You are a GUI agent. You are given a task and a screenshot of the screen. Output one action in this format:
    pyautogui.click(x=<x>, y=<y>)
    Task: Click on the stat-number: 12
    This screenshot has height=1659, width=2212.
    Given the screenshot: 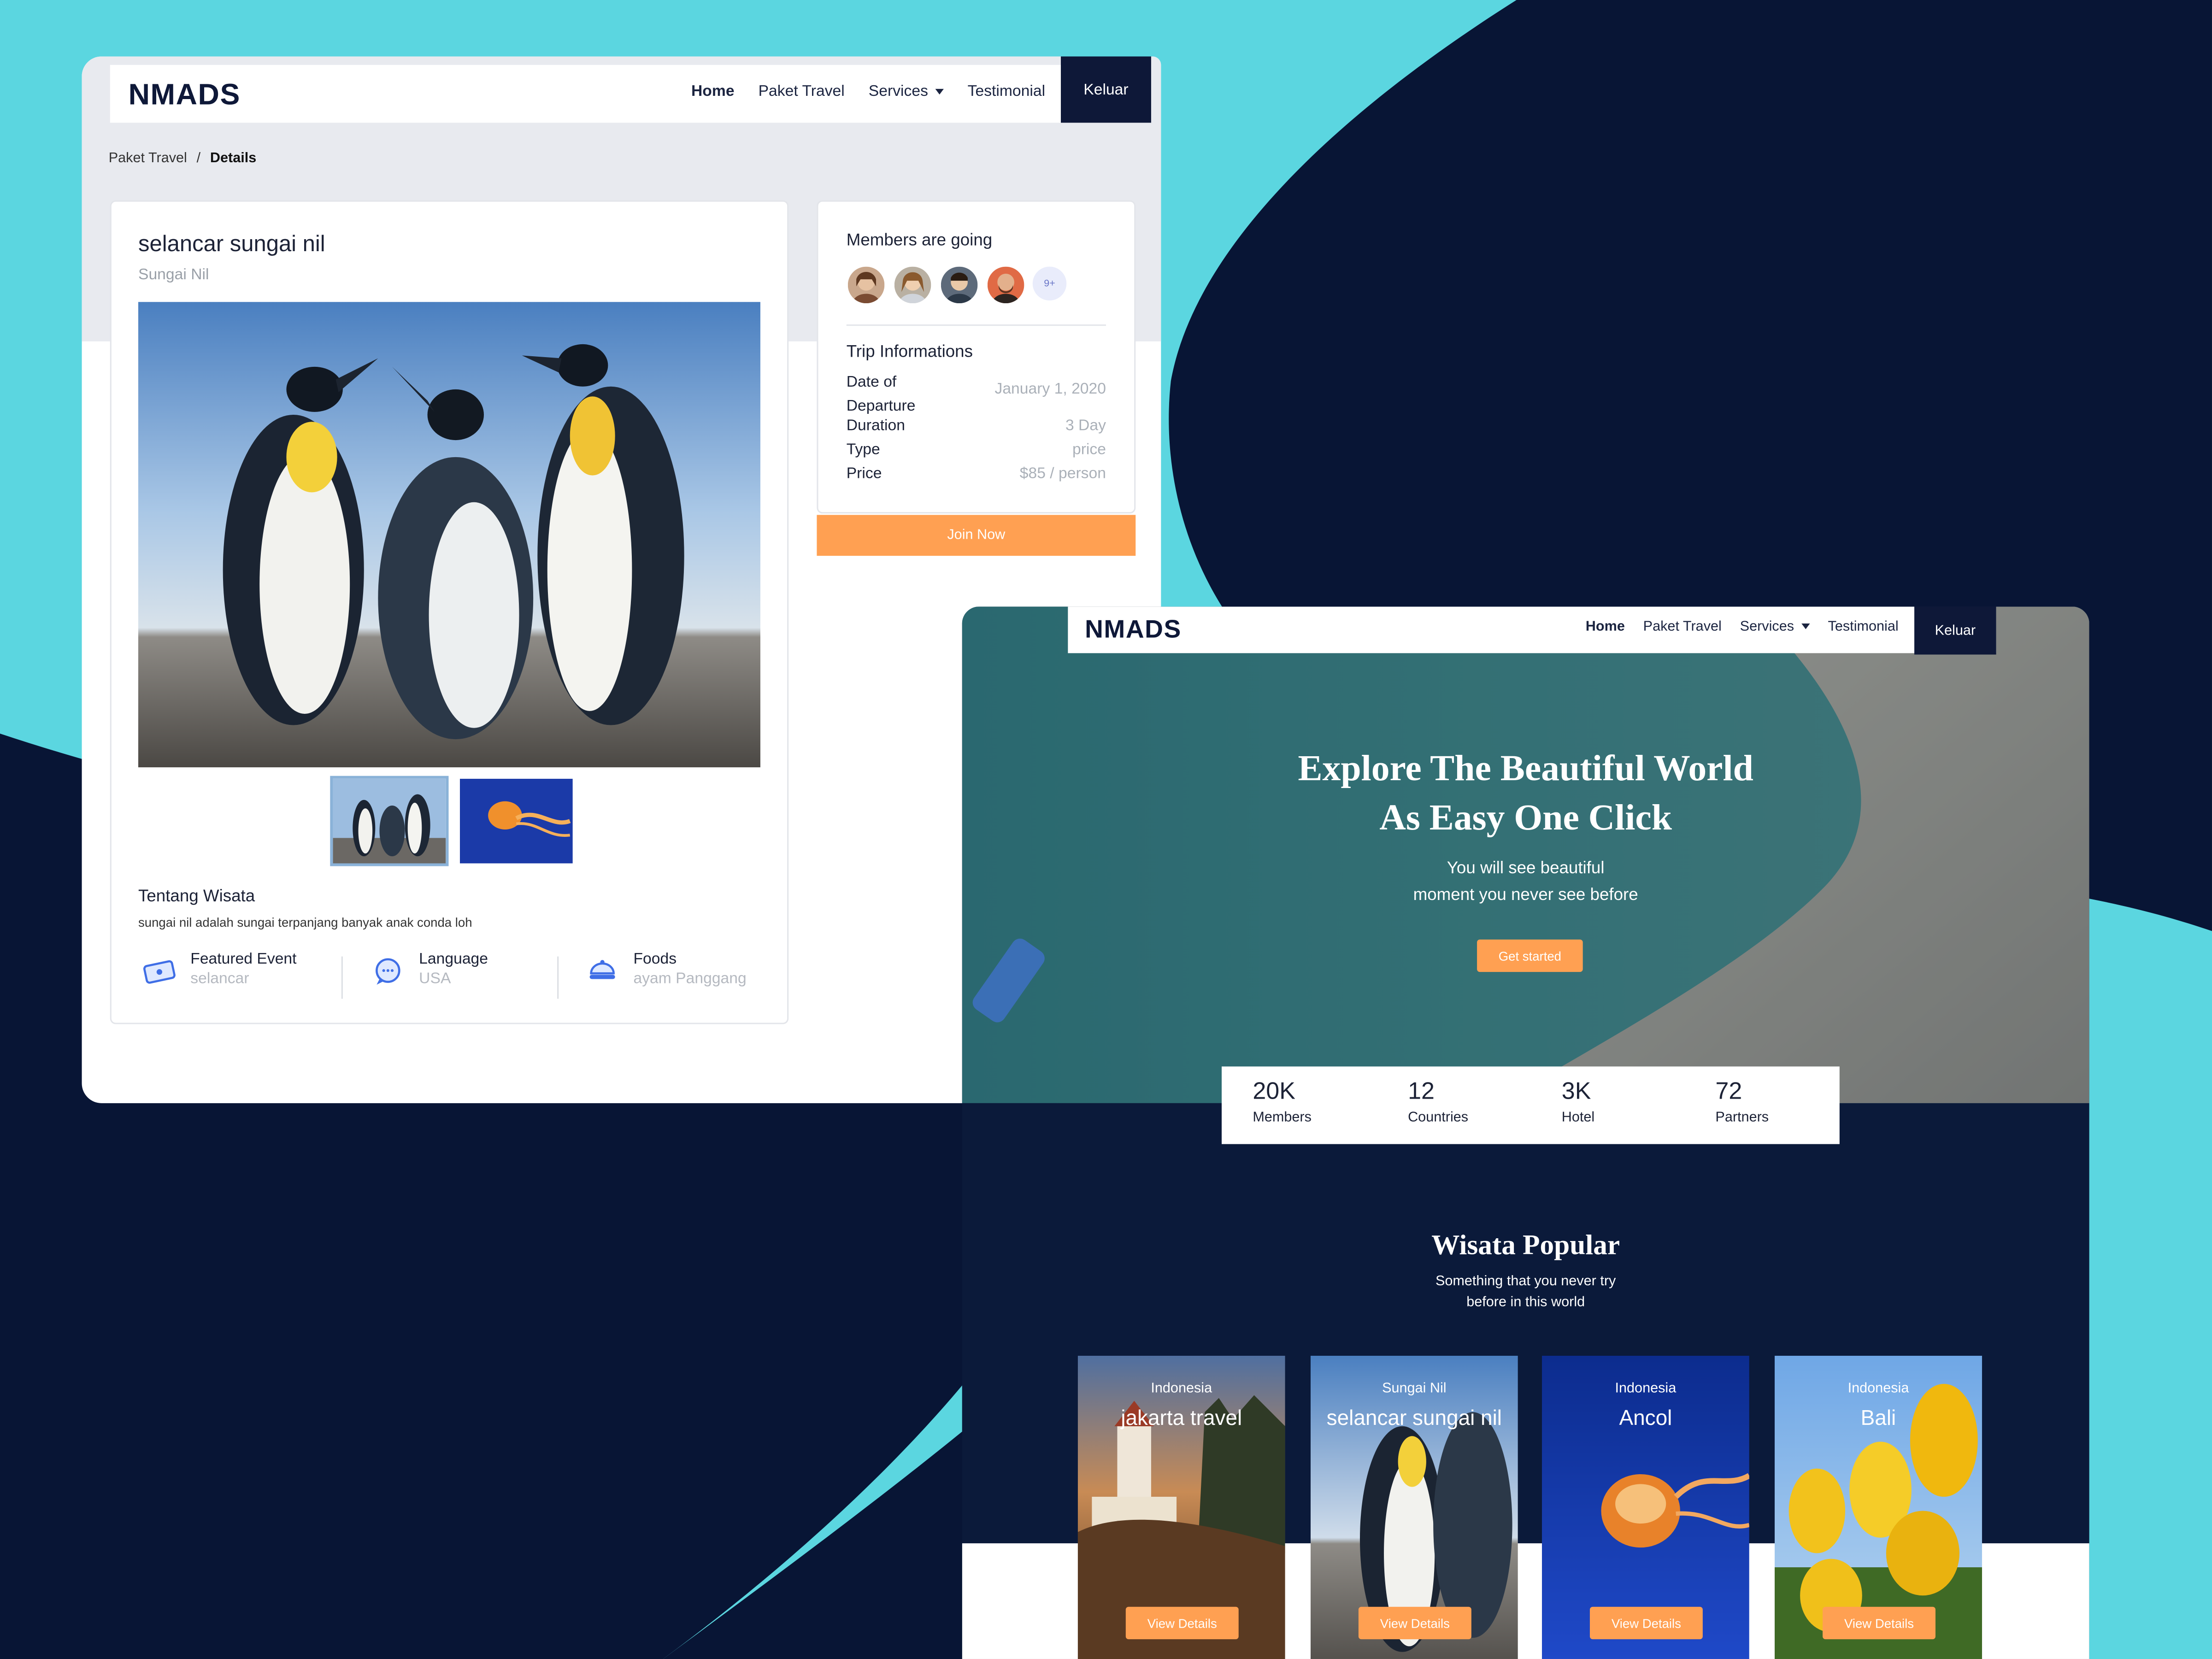 What is the action you would take?
    pyautogui.click(x=1421, y=1091)
    